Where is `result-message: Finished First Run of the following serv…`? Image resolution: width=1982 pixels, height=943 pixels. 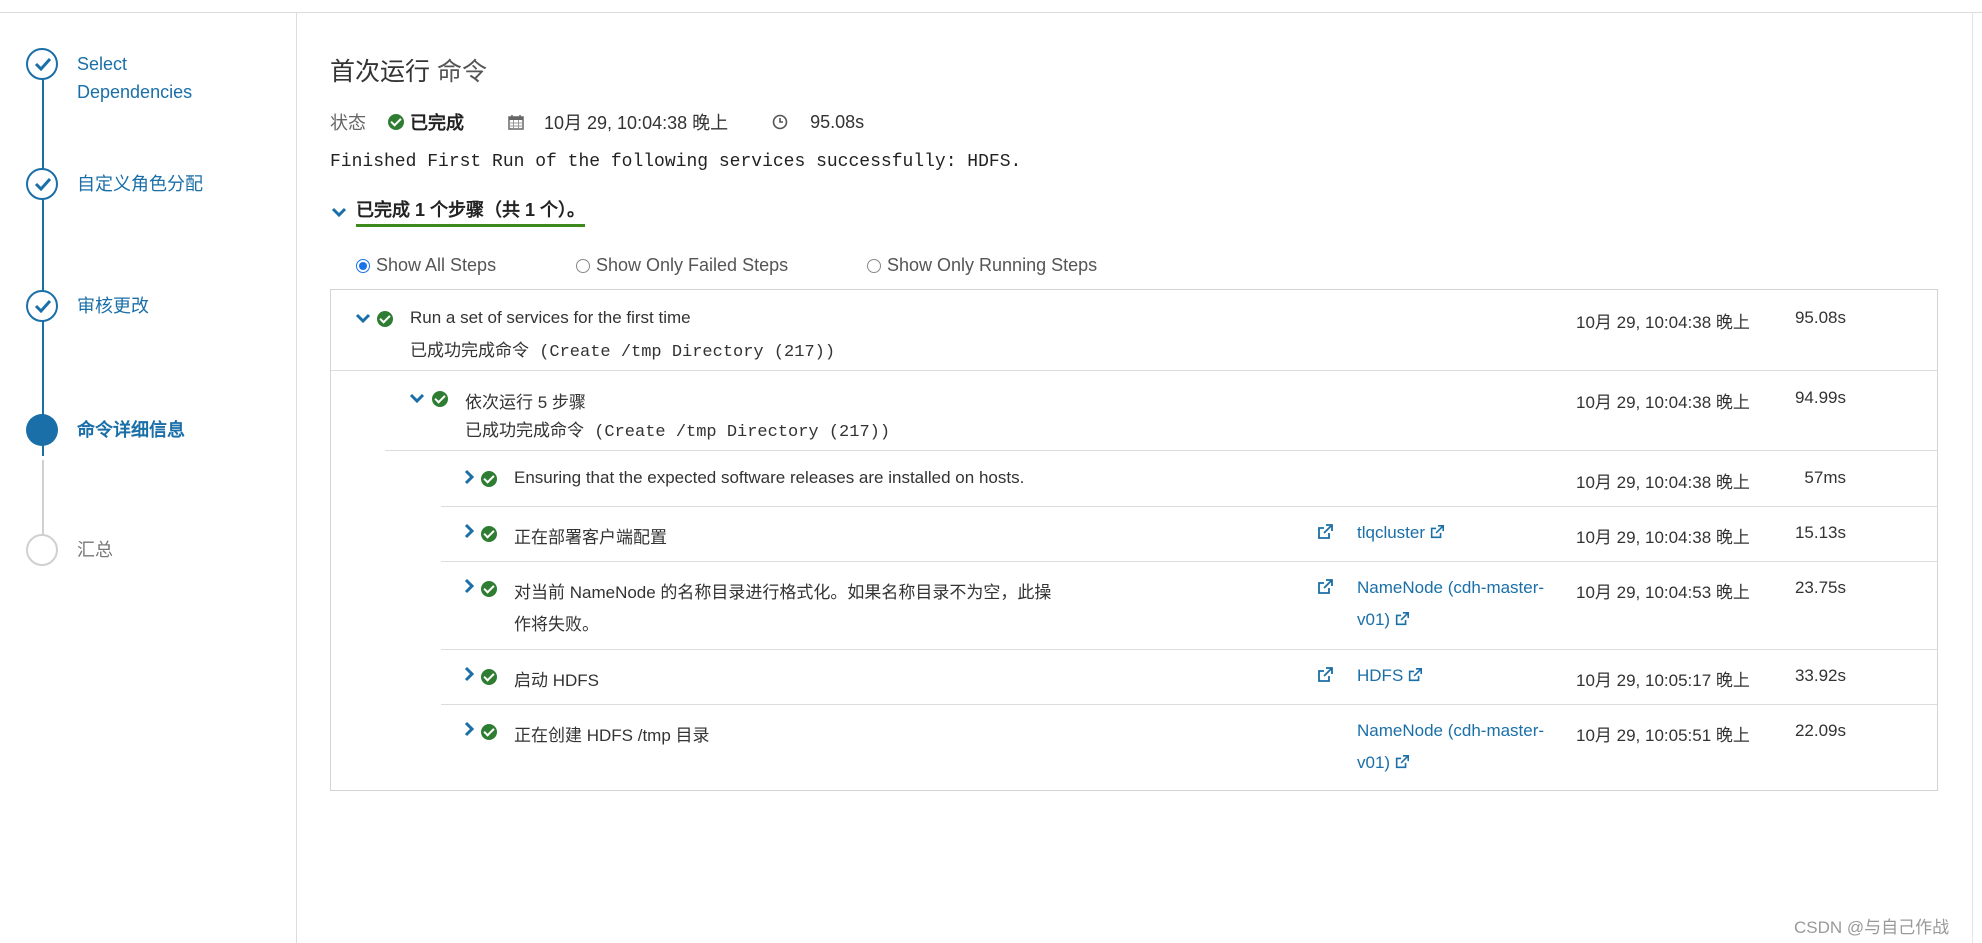
result-message: Finished First Run of the following serv… is located at coordinates (676, 162).